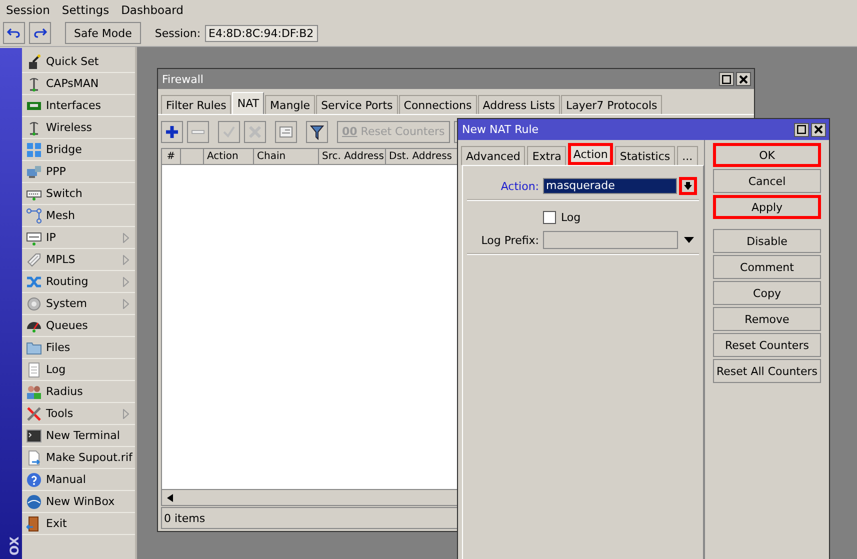 This screenshot has width=857, height=559. Describe the element at coordinates (78, 194) in the screenshot. I see `sidebar-item: Switch` at that location.